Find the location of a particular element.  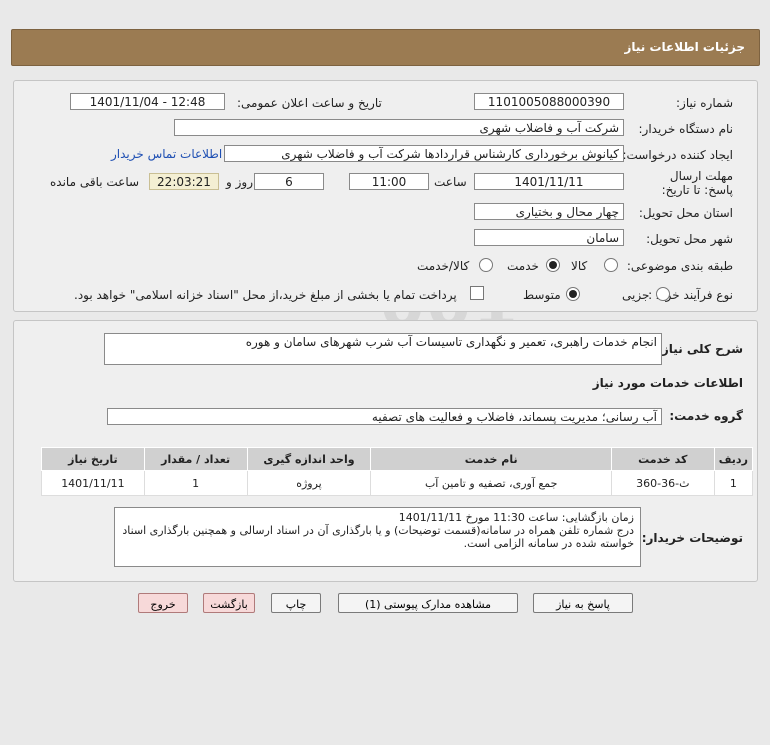

creator-label: ایجاد کننده درخواست: is located at coordinates (677, 155).